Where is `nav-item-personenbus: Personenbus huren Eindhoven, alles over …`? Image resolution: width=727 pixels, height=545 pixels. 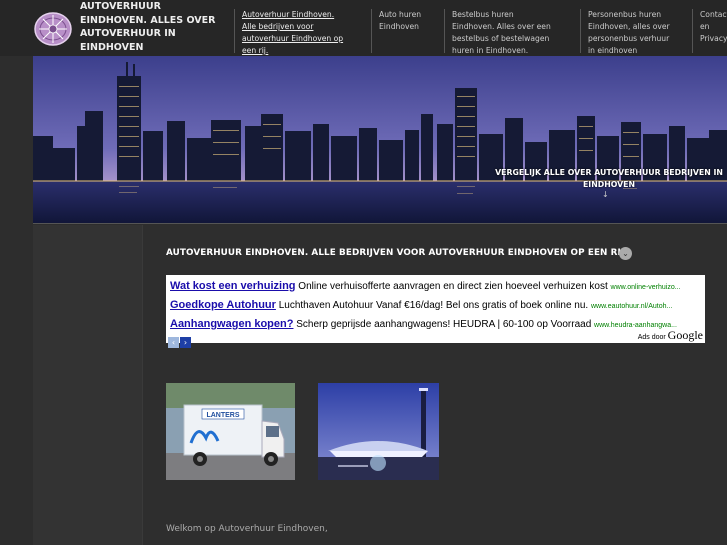
nav-item-personenbus: Personenbus huren Eindhoven, alles over … is located at coordinates (627, 32).